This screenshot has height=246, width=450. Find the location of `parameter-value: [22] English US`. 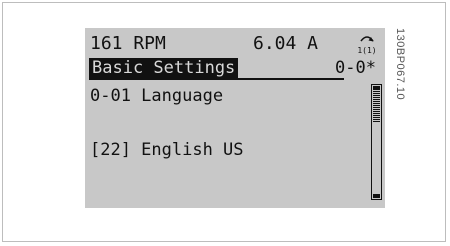

parameter-value: [22] English US is located at coordinates (167, 150).